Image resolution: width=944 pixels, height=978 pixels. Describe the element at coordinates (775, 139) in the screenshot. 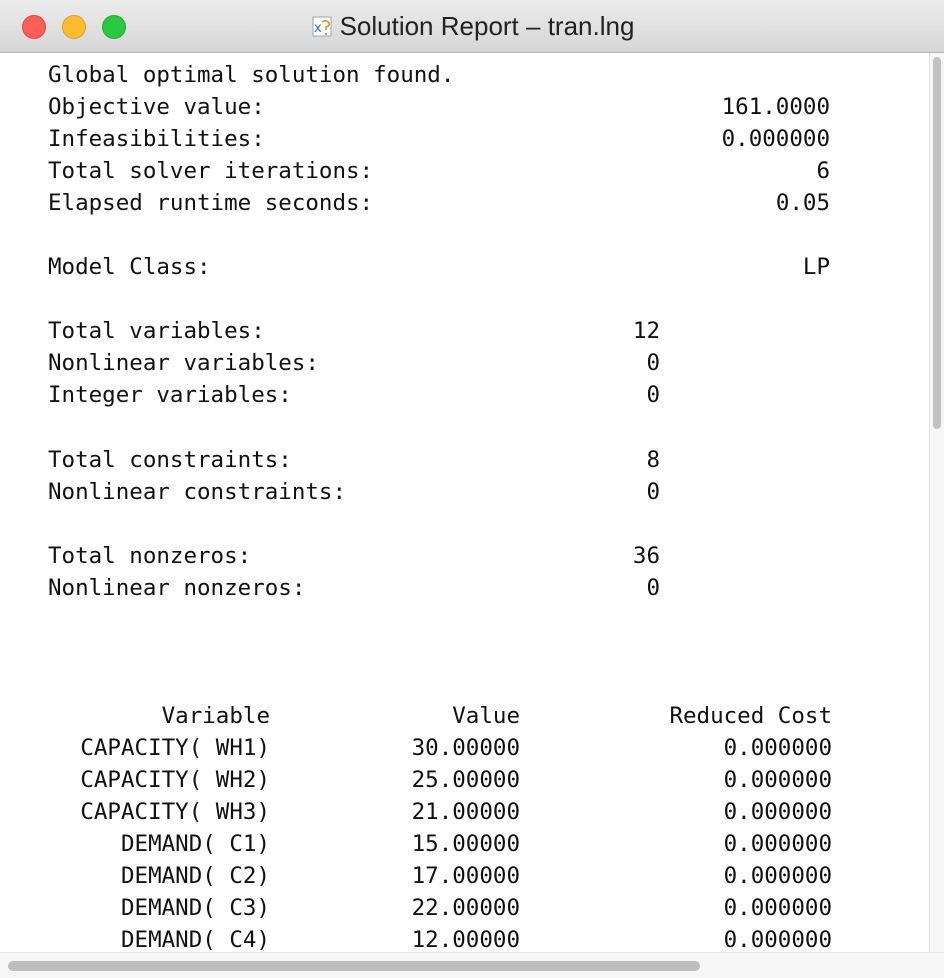

I see `infeasibilities-value: 0.000000` at that location.